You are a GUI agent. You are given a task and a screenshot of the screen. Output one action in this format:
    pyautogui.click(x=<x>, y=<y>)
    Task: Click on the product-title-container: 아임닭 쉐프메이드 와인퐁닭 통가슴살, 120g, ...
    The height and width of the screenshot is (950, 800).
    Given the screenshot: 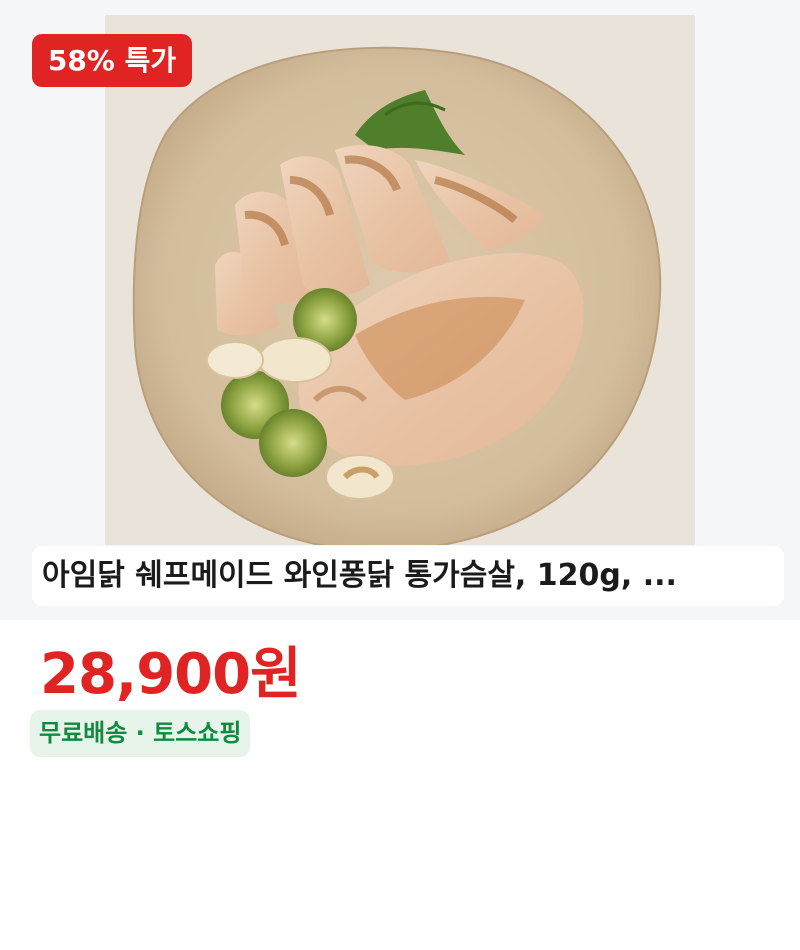 What is the action you would take?
    pyautogui.click(x=408, y=576)
    